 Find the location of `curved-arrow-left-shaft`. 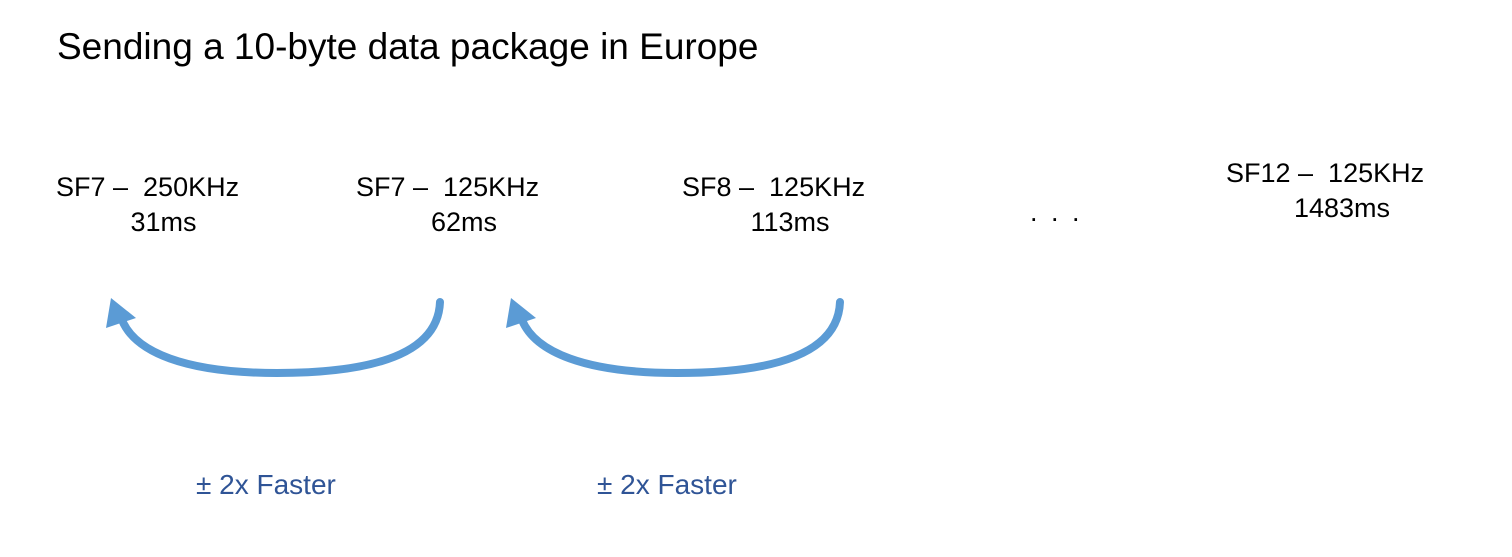

curved-arrow-left-shaft is located at coordinates (281, 338).